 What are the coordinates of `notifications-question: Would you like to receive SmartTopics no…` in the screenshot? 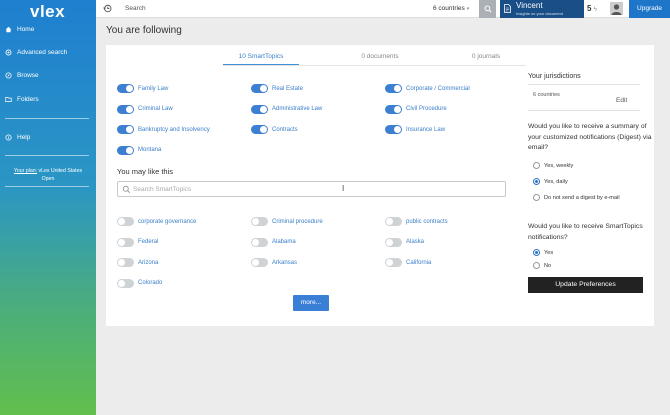 It's located at (585, 232).